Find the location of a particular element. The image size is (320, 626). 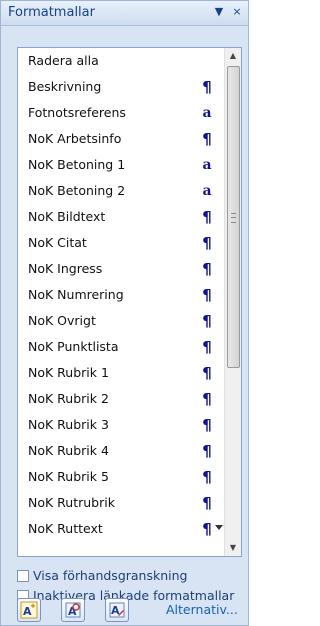

scroll-thumb is located at coordinates (233, 217).